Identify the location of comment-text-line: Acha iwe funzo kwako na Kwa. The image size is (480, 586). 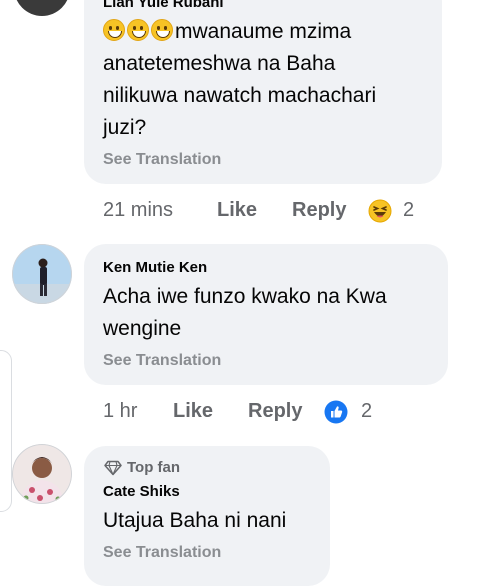
(245, 296).